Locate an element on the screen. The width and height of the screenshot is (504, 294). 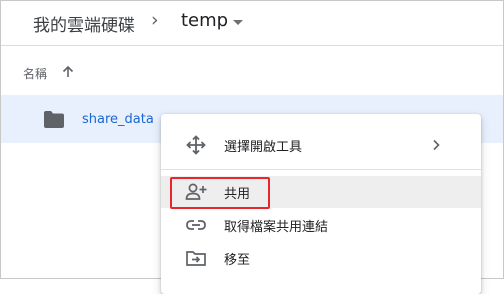
menu-item-move-to: 移至 is located at coordinates (321, 258).